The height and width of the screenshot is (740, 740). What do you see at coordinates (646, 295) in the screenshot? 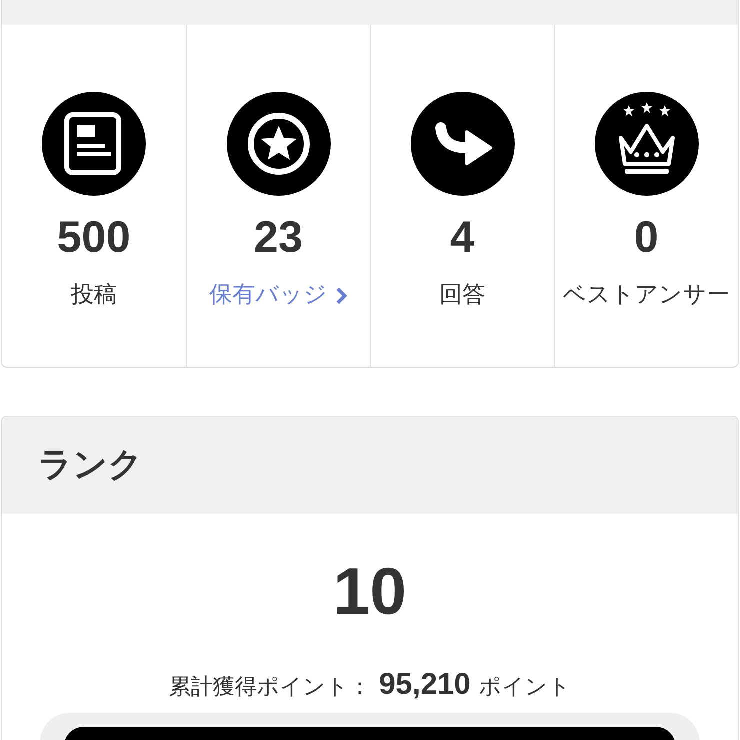
I see `stat-label: ベストアンサー` at bounding box center [646, 295].